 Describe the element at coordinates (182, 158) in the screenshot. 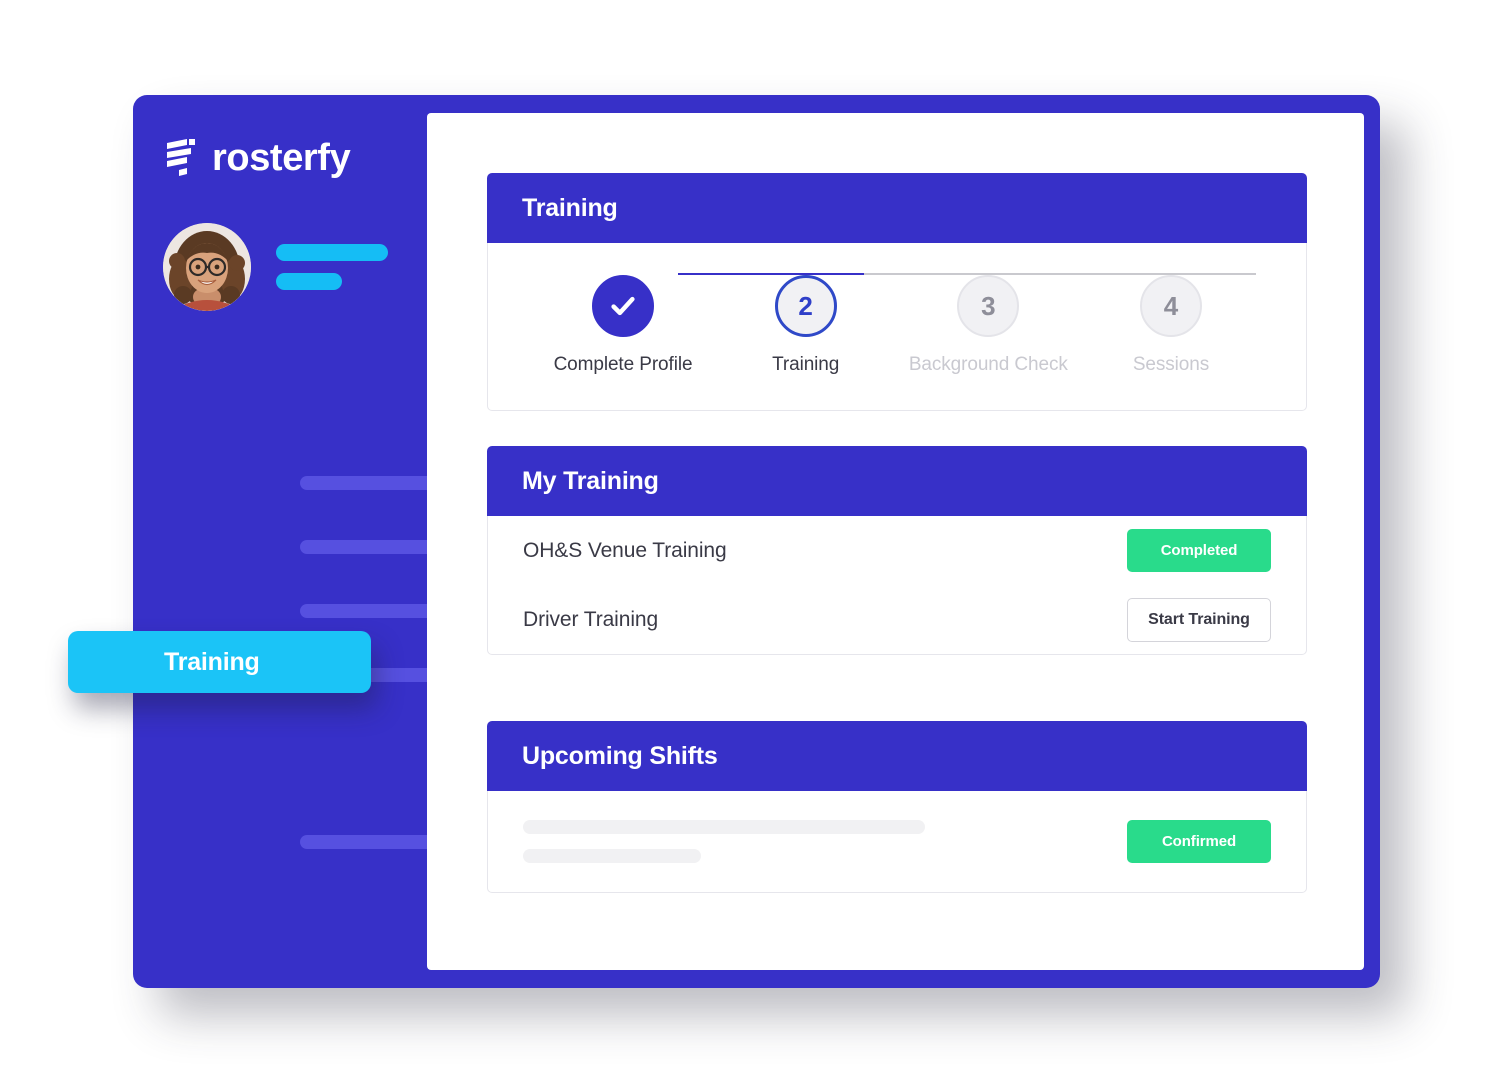

I see `rosterfy-stacked-bars-icon` at that location.